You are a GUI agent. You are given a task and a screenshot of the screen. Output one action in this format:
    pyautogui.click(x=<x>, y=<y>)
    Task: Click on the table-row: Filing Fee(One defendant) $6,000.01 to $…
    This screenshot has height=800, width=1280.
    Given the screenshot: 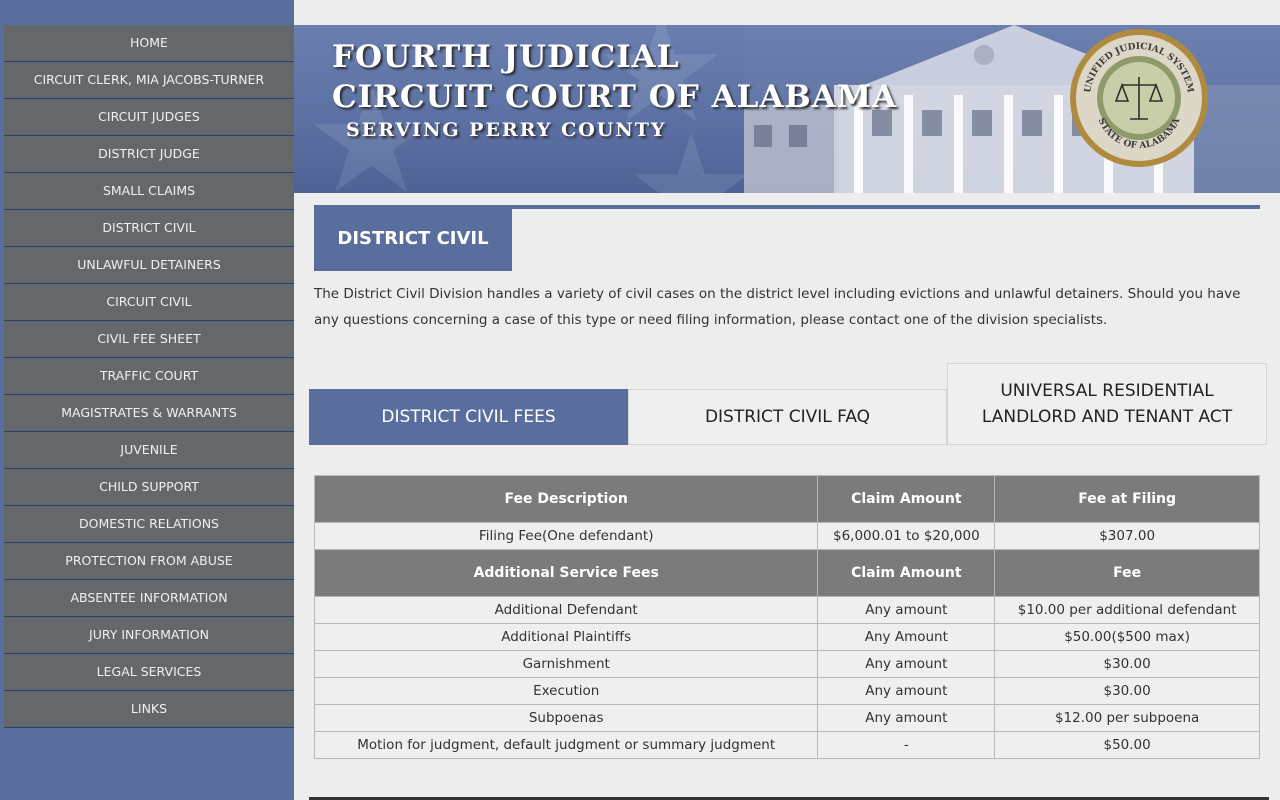 What is the action you would take?
    pyautogui.click(x=786, y=536)
    